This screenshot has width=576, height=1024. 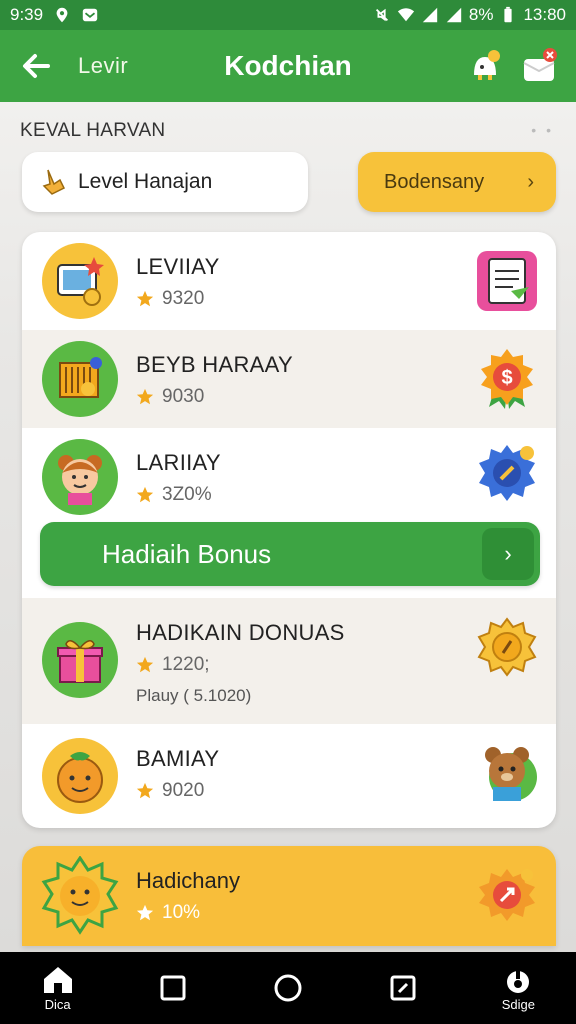 I want to click on wifi-icon, so click(x=405, y=15).